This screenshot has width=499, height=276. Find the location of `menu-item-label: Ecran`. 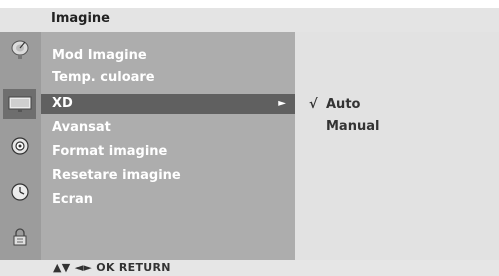

menu-item-label: Ecran is located at coordinates (73, 199).